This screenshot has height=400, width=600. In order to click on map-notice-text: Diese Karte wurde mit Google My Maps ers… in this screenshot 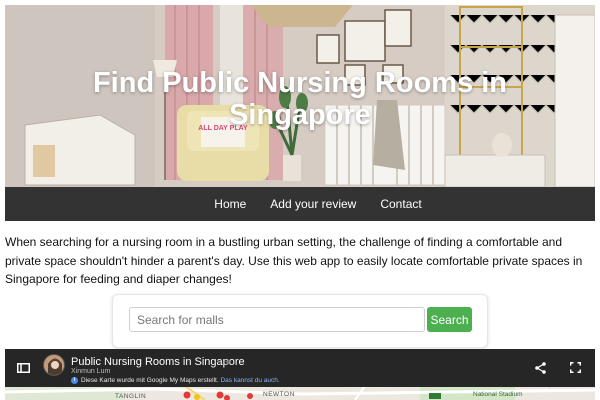, I will do `click(150, 380)`.